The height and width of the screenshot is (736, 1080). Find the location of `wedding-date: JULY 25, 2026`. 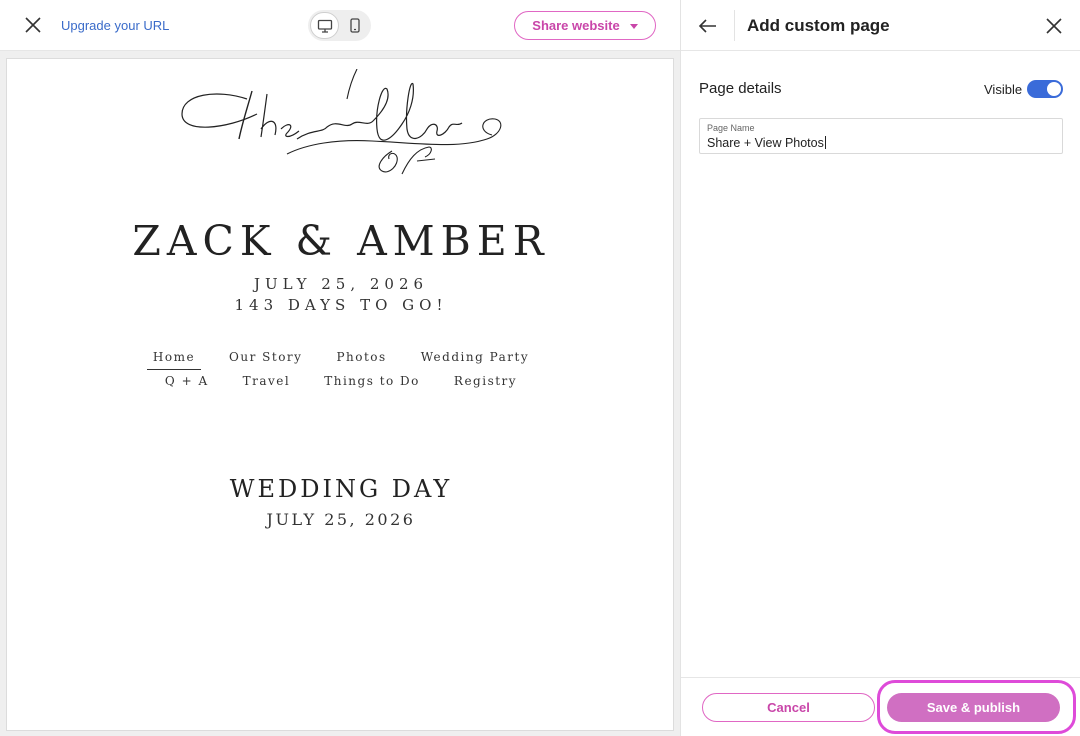

wedding-date: JULY 25, 2026 is located at coordinates (341, 284).